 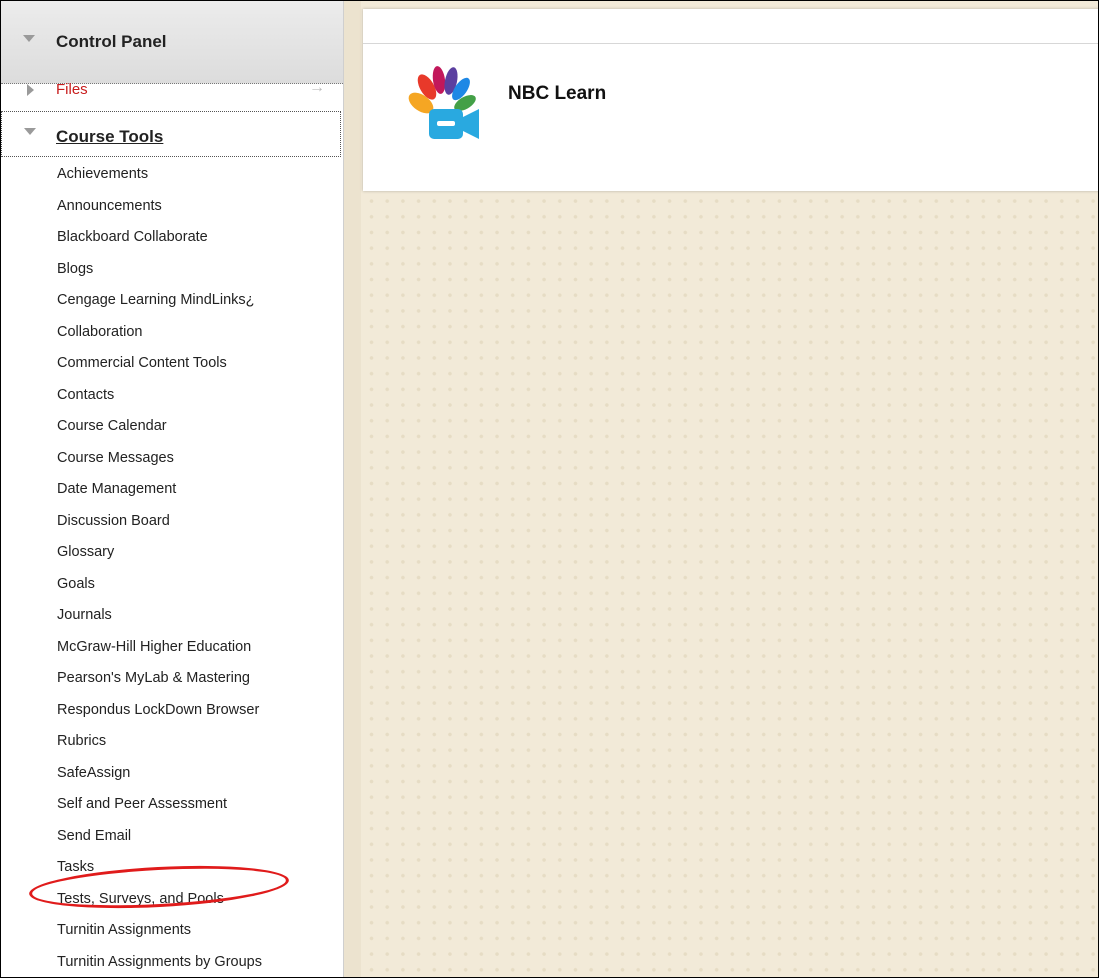 I want to click on course-tool-item: Blogs, so click(x=159, y=277).